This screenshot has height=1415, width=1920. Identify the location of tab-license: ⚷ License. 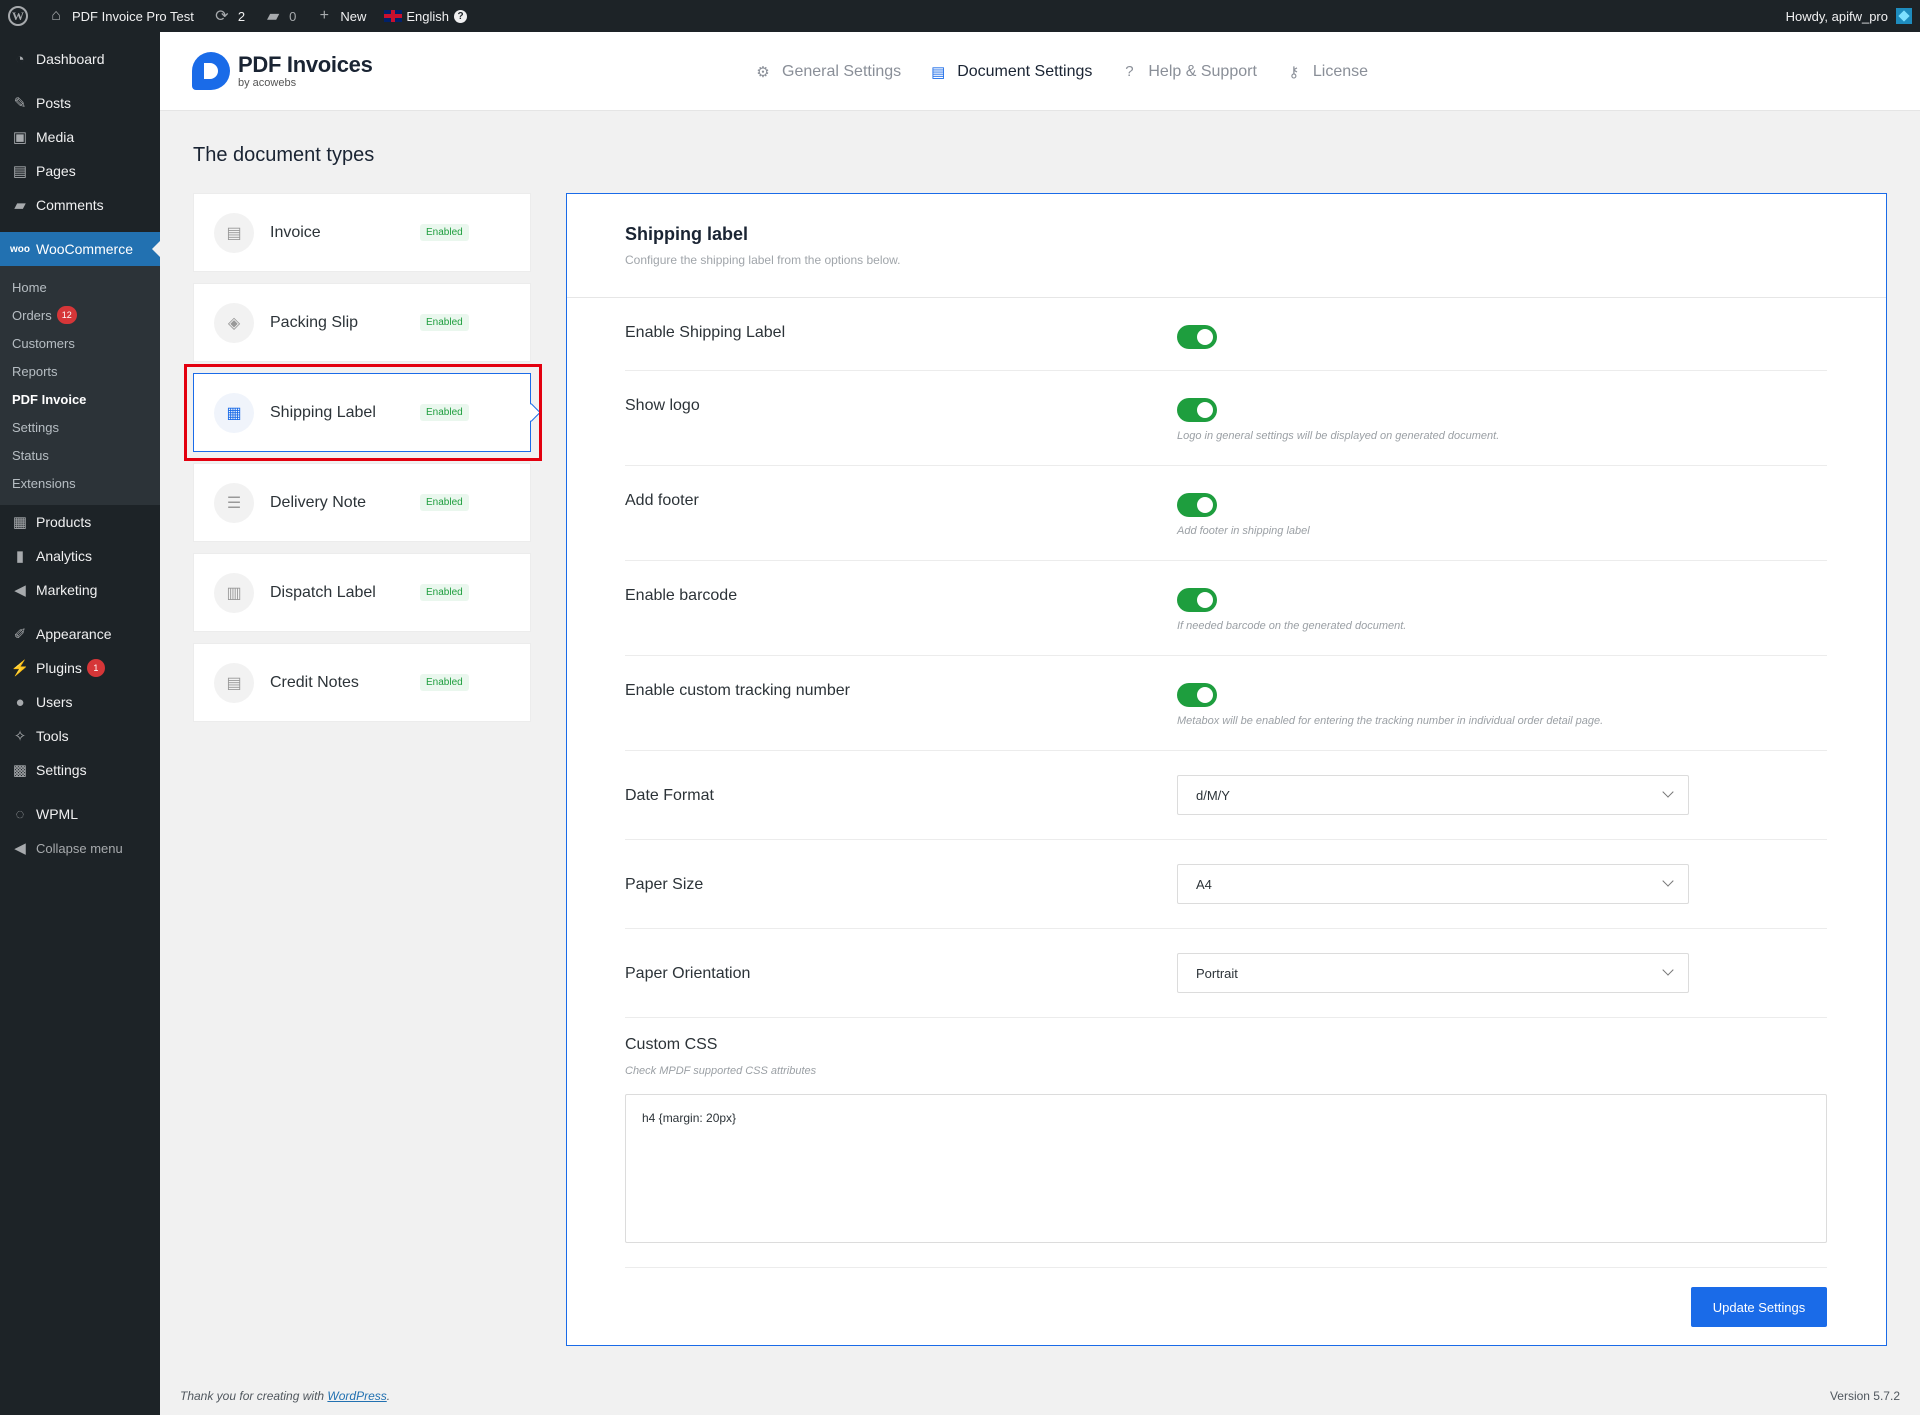
(1326, 72).